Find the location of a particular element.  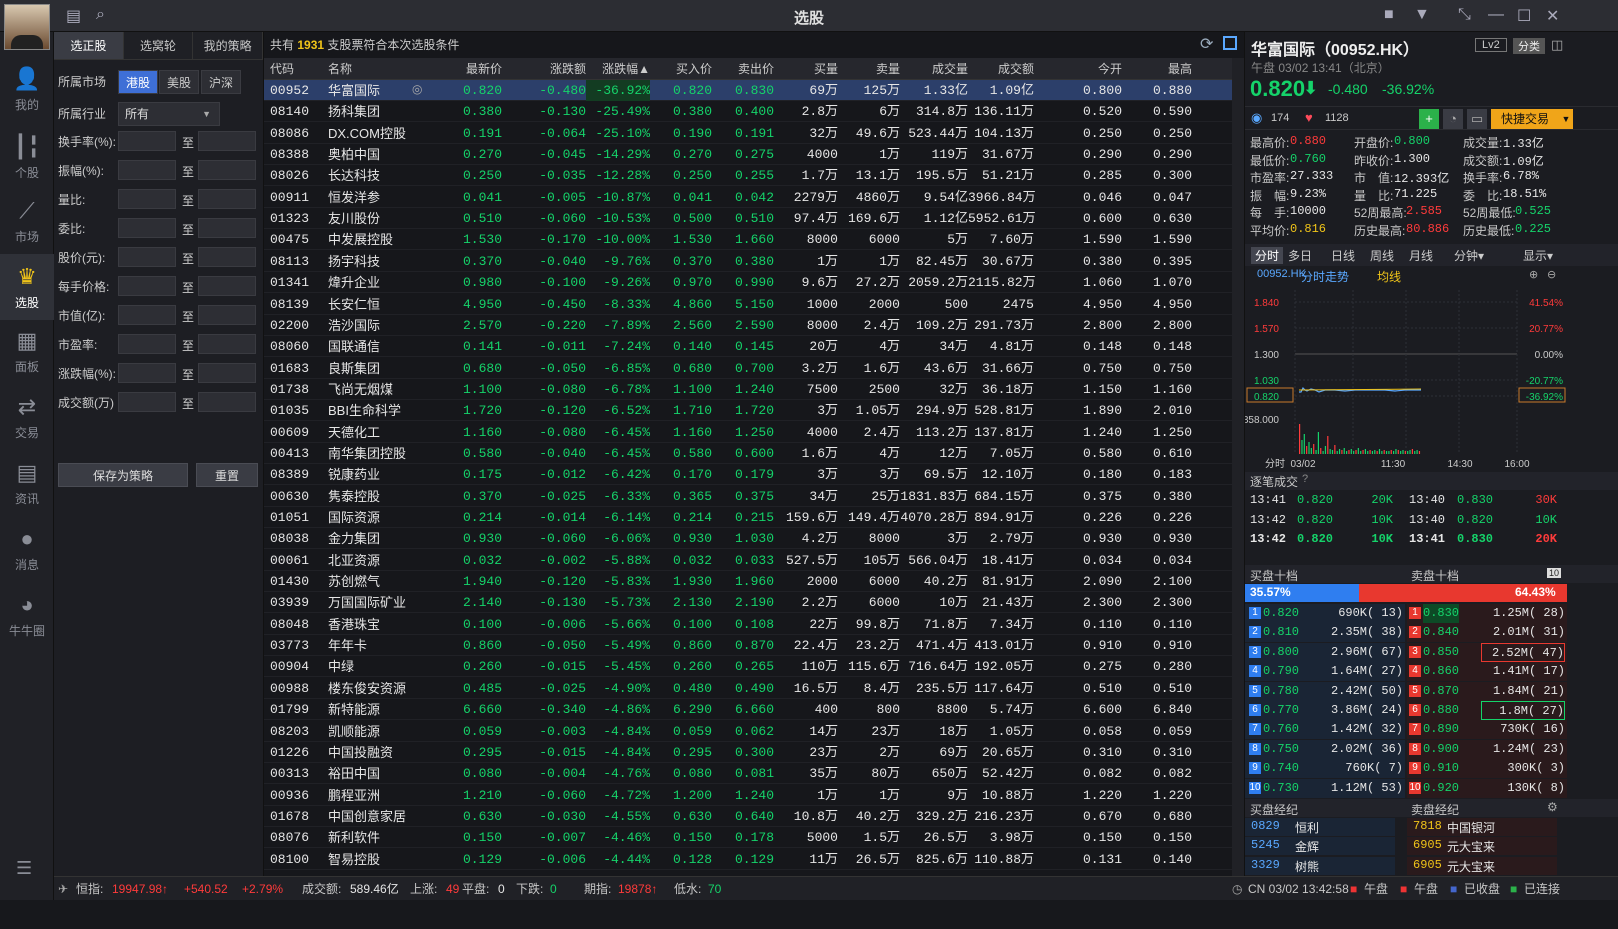

column-header-8: 卖量 is located at coordinates (869, 69).